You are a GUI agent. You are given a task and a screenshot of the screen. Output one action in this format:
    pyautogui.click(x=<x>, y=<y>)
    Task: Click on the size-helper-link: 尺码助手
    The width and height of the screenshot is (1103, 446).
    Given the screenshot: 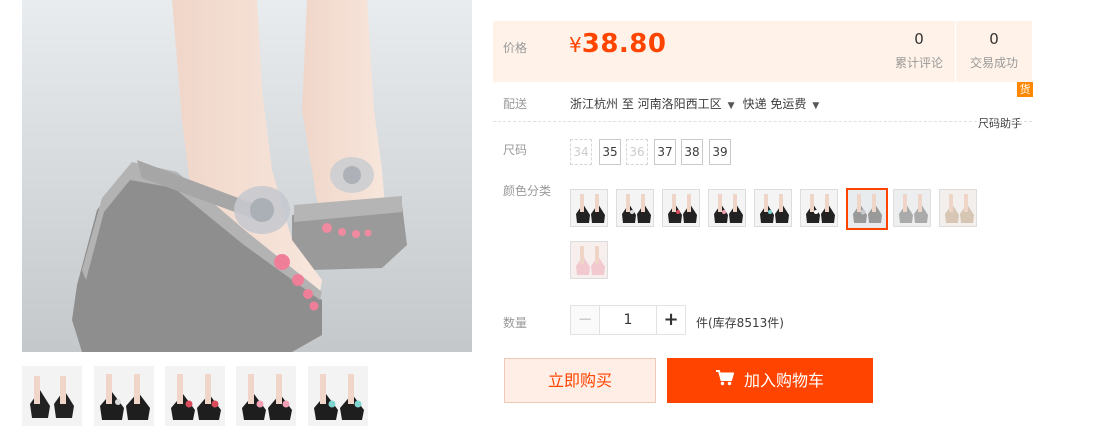 What is the action you would take?
    pyautogui.click(x=1000, y=123)
    